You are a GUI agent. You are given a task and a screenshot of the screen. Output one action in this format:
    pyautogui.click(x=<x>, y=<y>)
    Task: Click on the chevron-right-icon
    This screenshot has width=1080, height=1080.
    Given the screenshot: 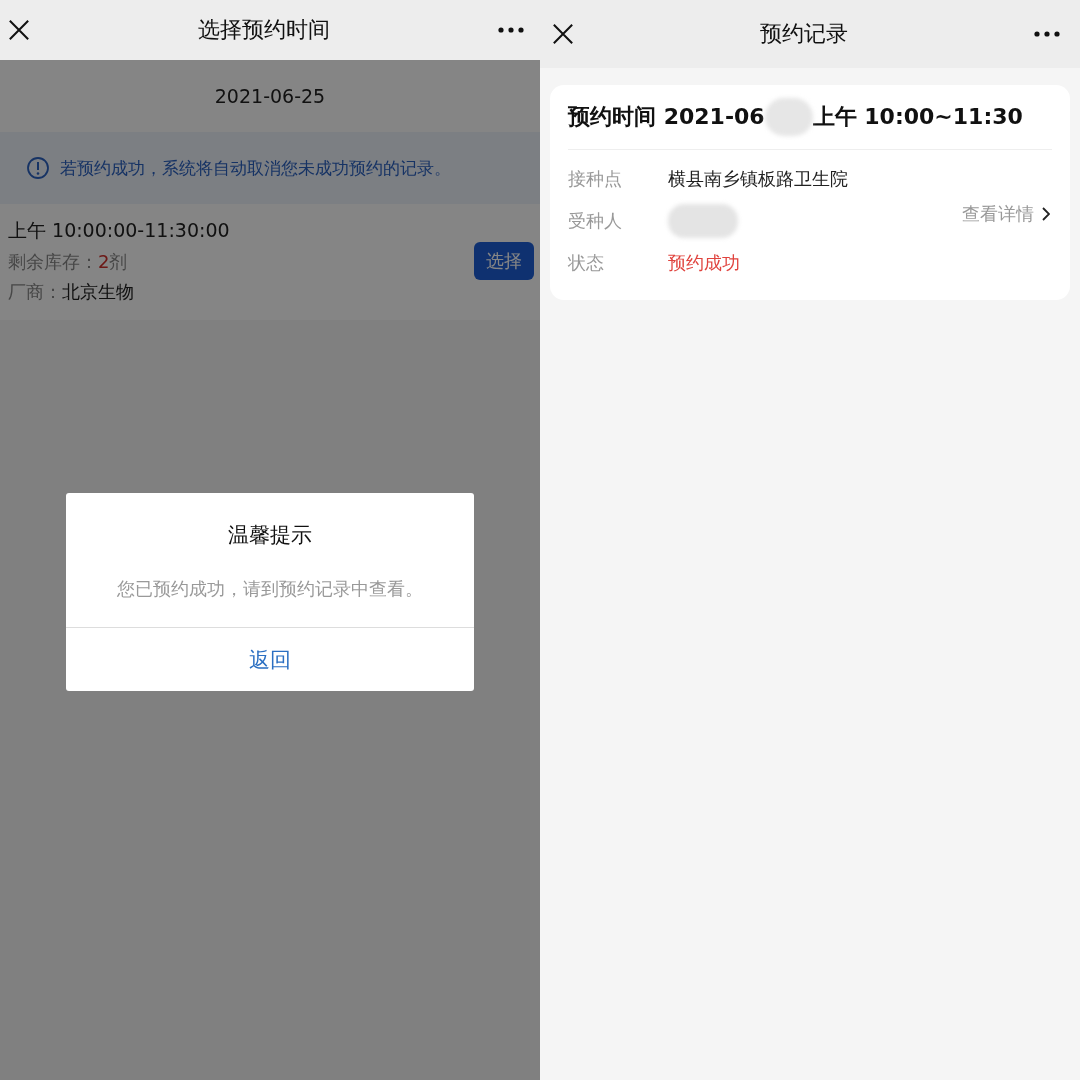 What is the action you would take?
    pyautogui.click(x=1046, y=214)
    